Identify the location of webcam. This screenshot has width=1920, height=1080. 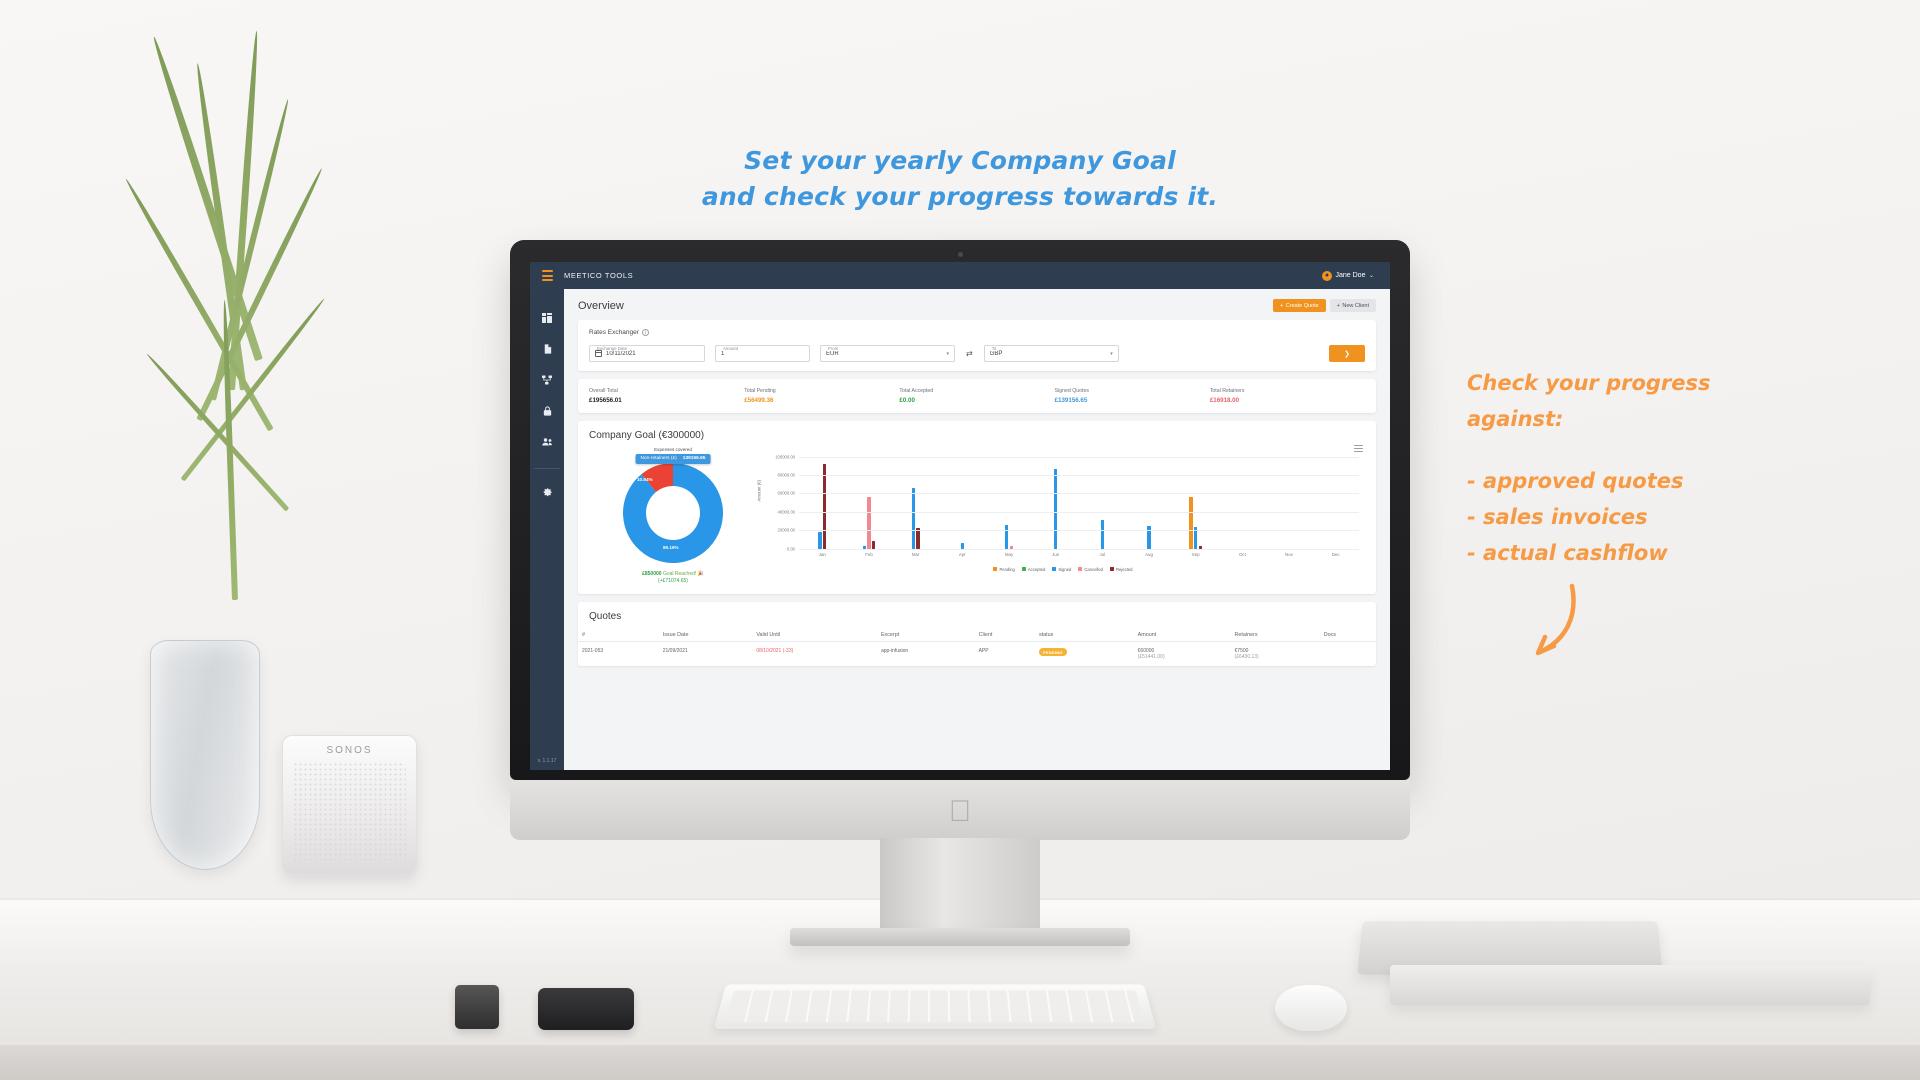
(960, 254).